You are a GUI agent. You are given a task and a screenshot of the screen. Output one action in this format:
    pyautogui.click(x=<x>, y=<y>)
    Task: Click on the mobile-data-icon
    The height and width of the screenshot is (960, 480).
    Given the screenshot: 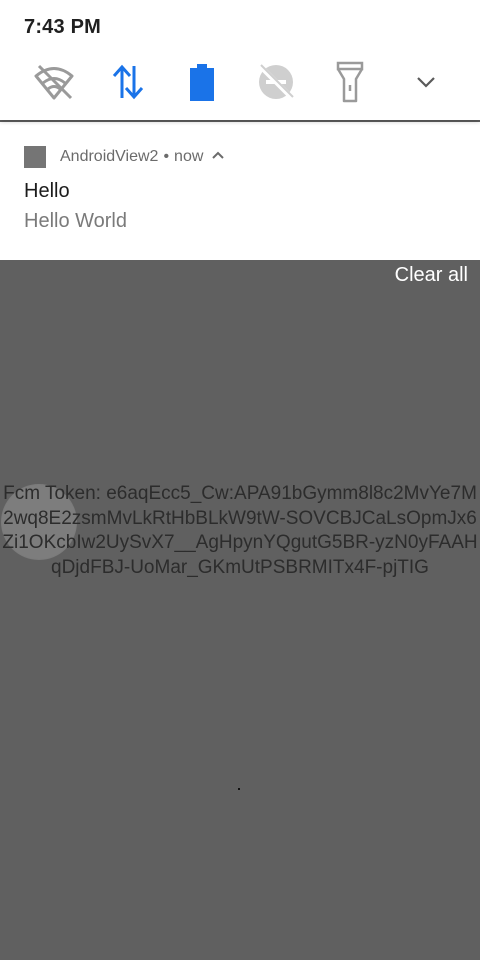 What is the action you would take?
    pyautogui.click(x=128, y=82)
    